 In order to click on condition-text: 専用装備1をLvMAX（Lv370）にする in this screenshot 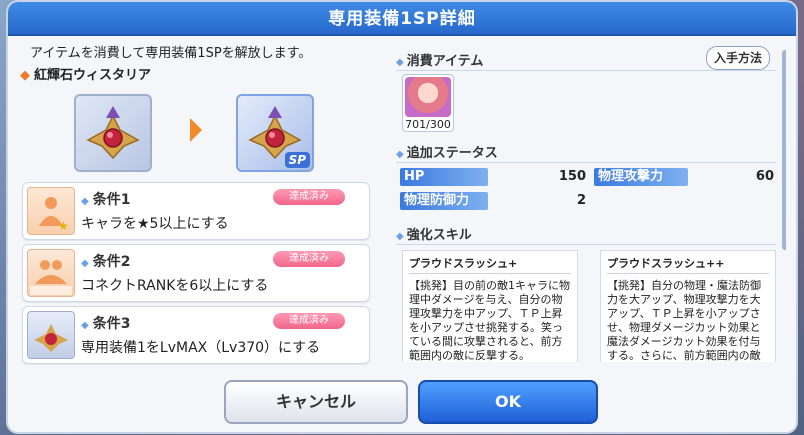, I will do `click(201, 348)`.